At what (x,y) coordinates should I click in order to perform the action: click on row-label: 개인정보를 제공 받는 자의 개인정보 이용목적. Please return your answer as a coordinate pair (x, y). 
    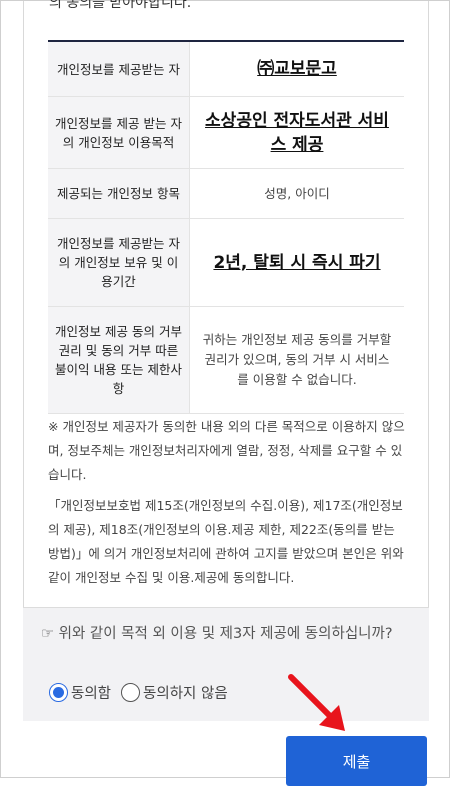
    Looking at the image, I should click on (119, 132).